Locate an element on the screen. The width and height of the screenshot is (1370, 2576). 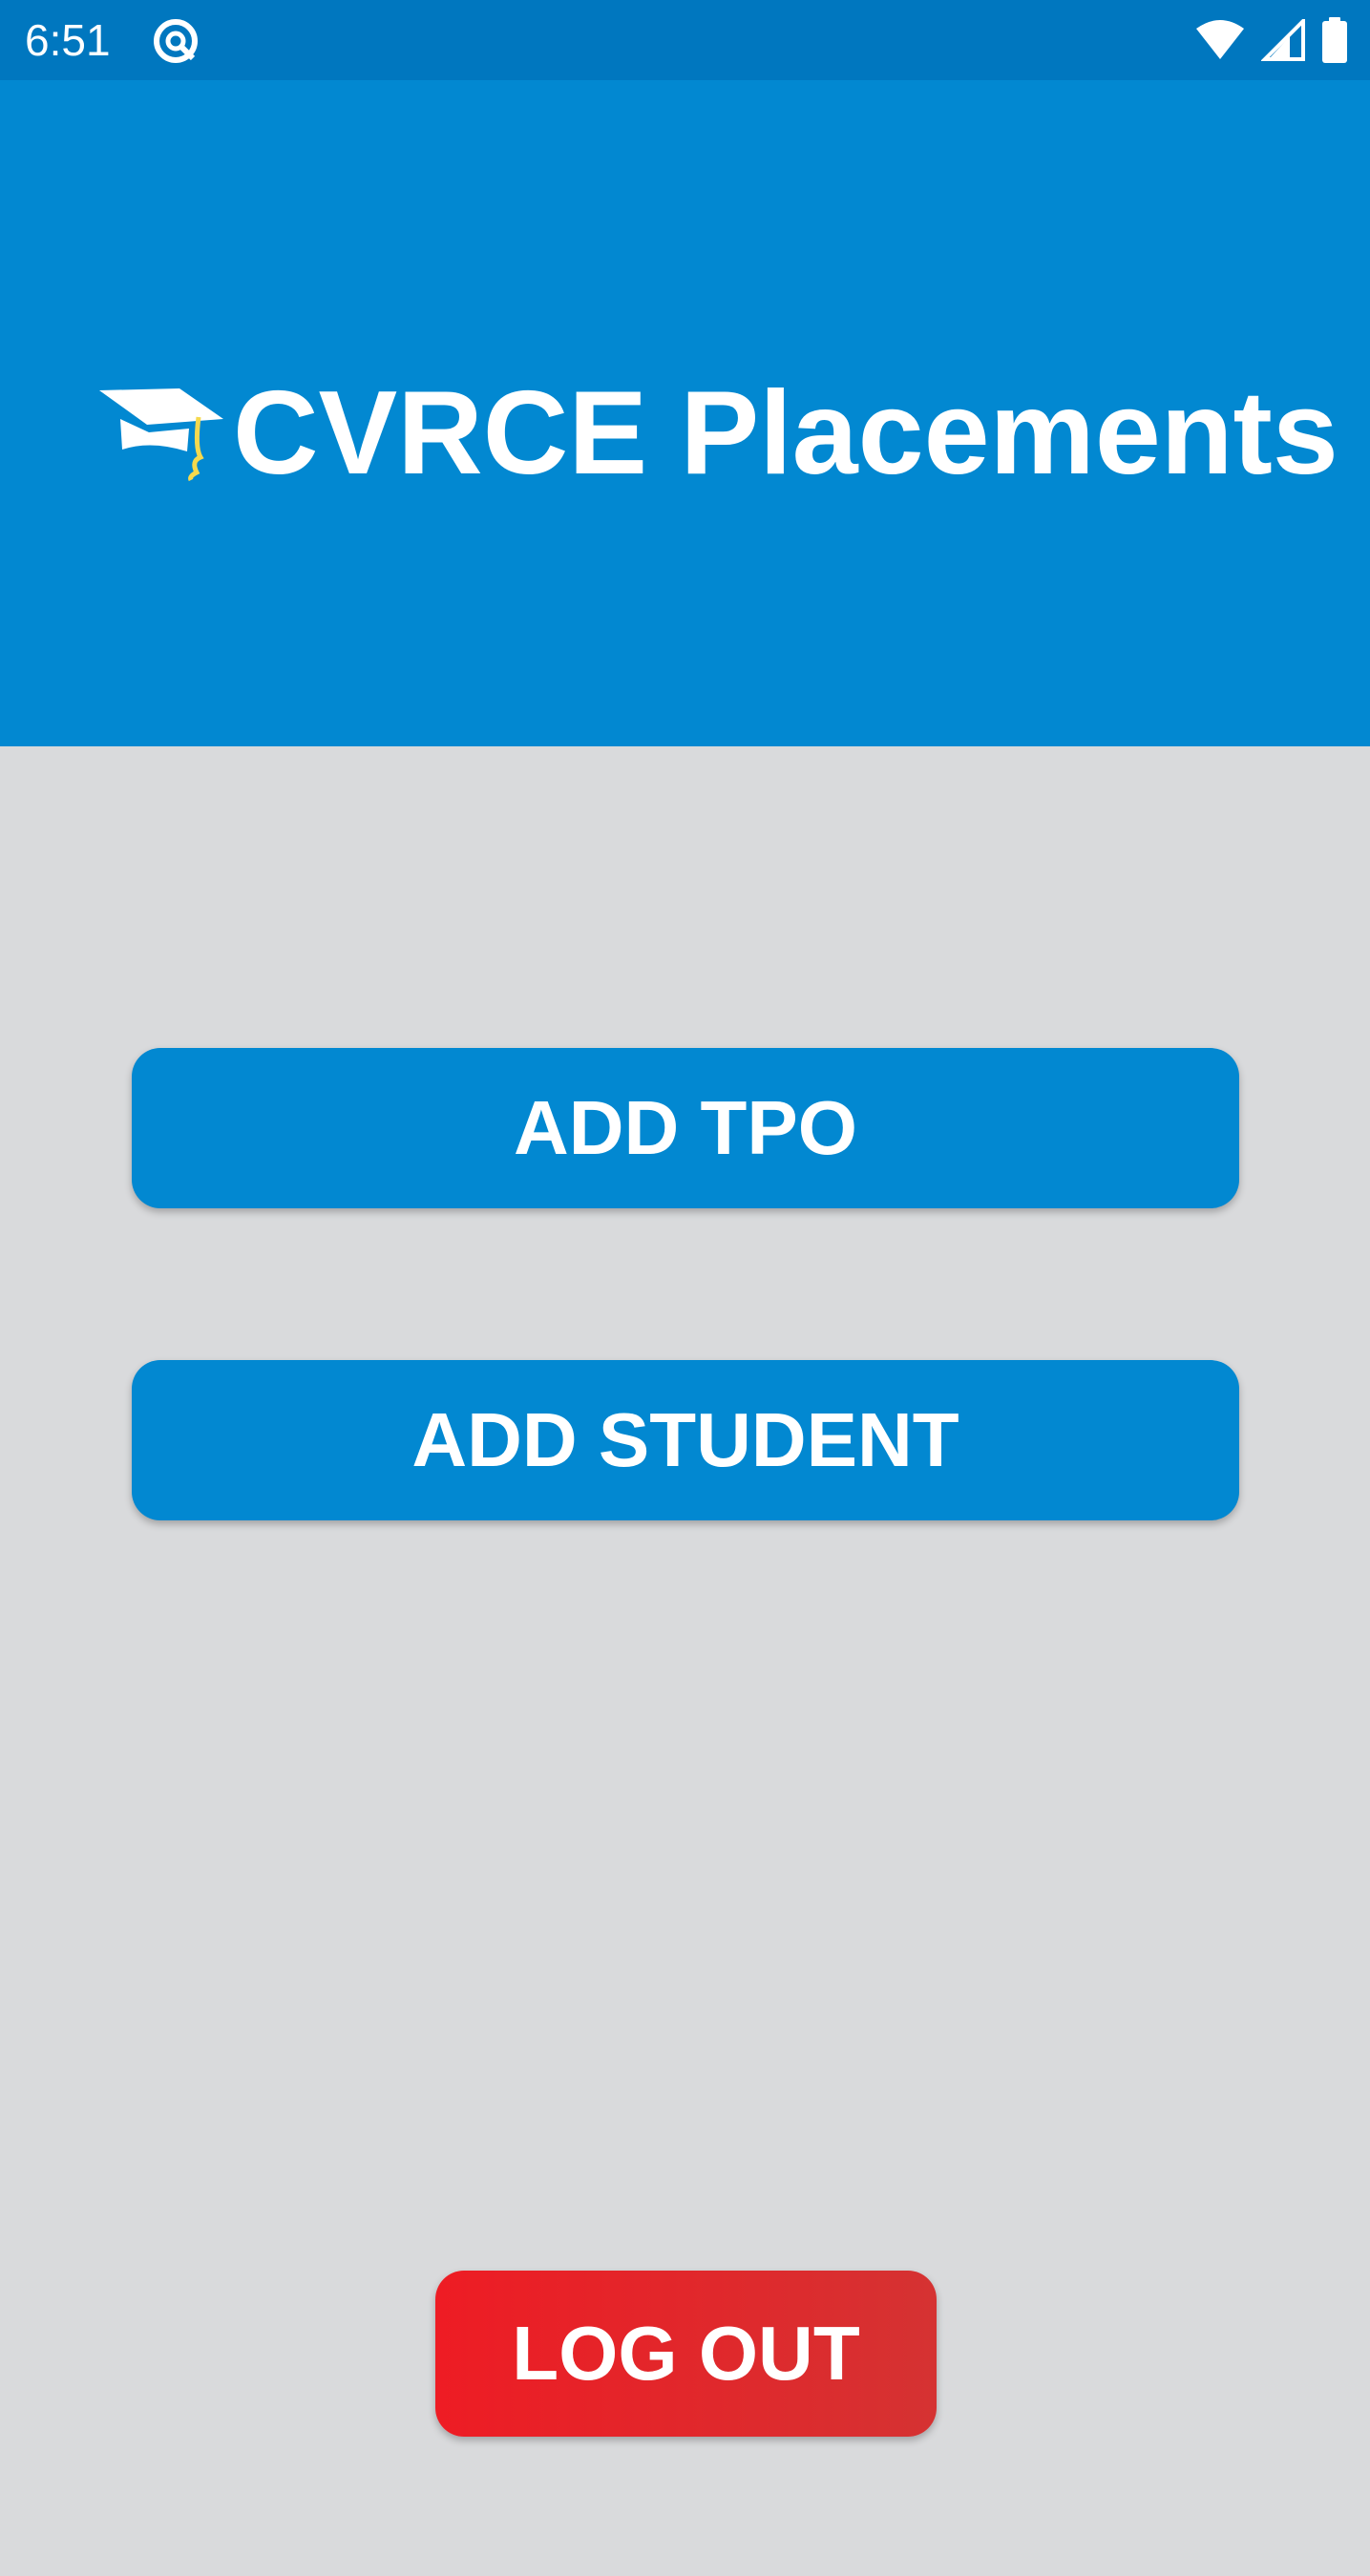
app-notification-icon is located at coordinates (176, 41).